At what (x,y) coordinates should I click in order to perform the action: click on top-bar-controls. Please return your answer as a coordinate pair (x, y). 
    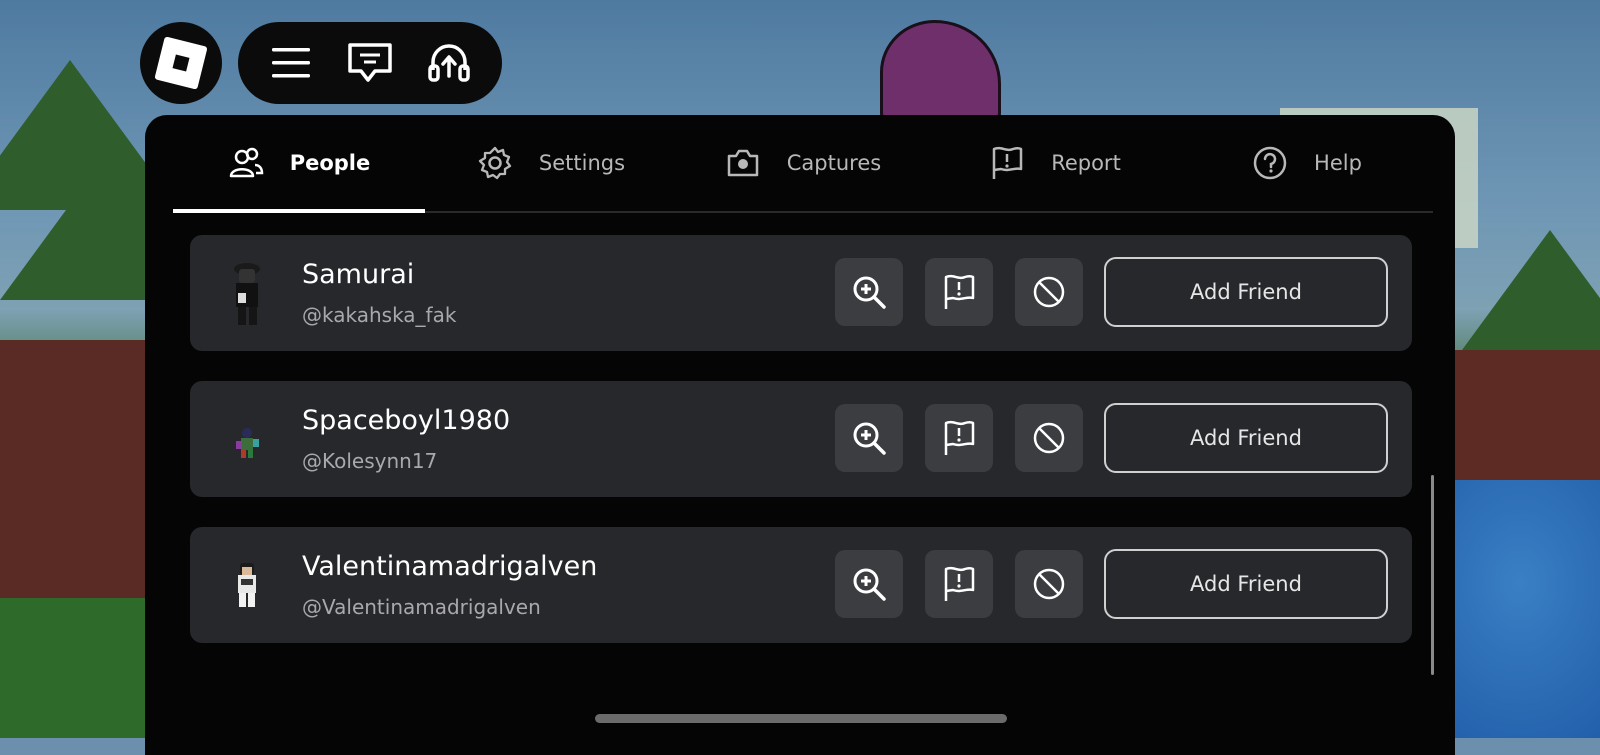
    Looking at the image, I should click on (370, 63).